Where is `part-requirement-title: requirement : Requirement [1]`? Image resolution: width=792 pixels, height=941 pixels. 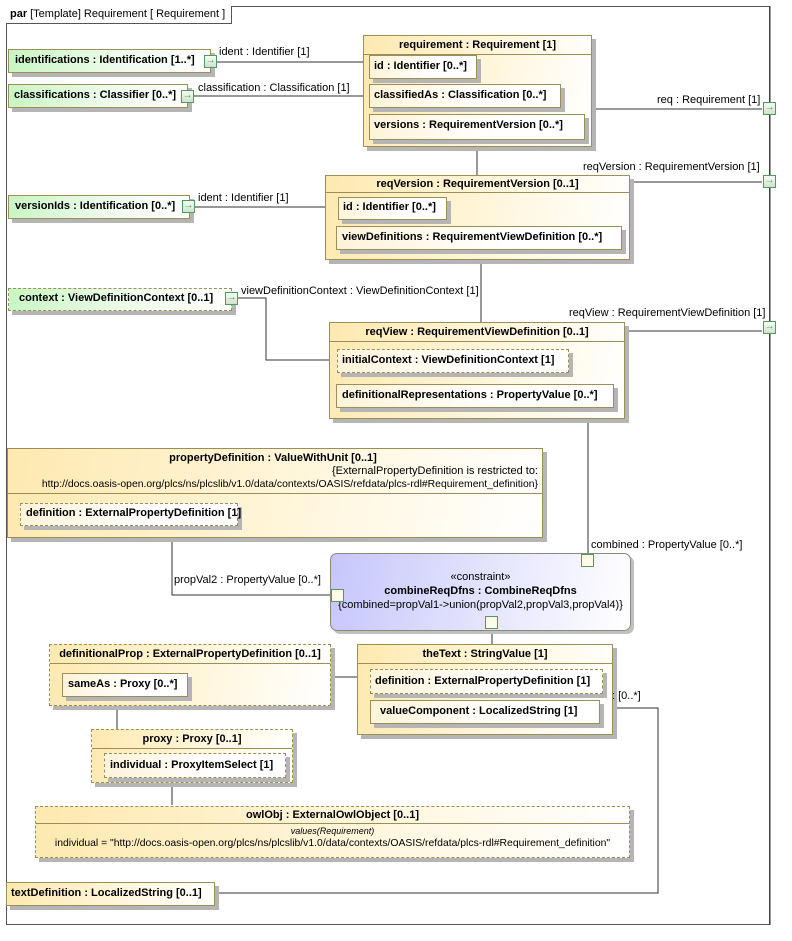 part-requirement-title: requirement : Requirement [1] is located at coordinates (477, 45).